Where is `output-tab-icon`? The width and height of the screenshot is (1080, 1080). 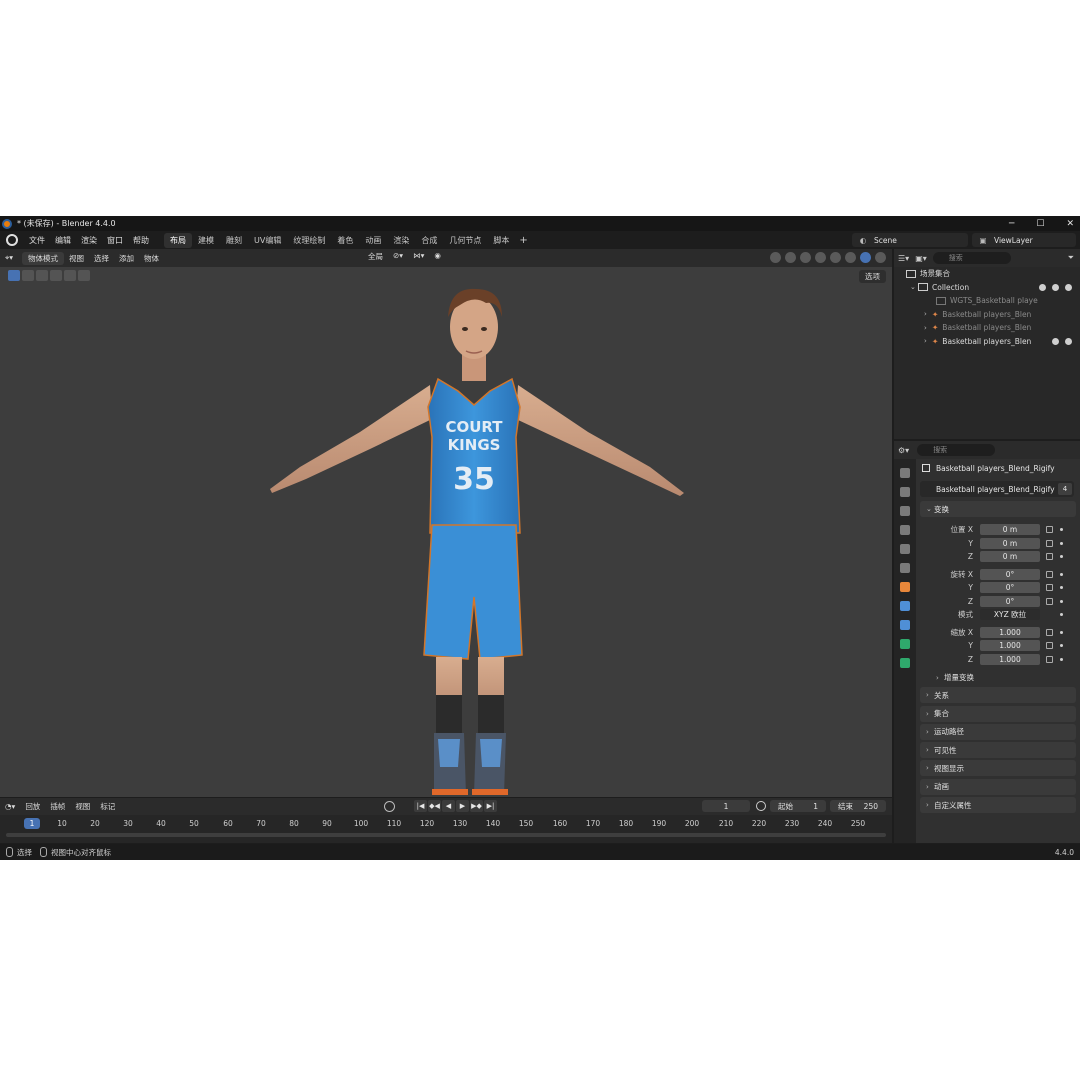
output-tab-icon is located at coordinates (905, 511).